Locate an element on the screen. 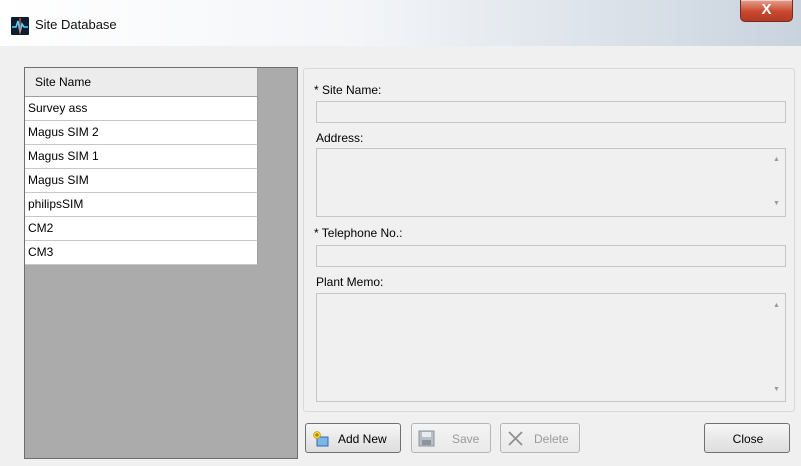  floppy-disk-icon is located at coordinates (426, 440).